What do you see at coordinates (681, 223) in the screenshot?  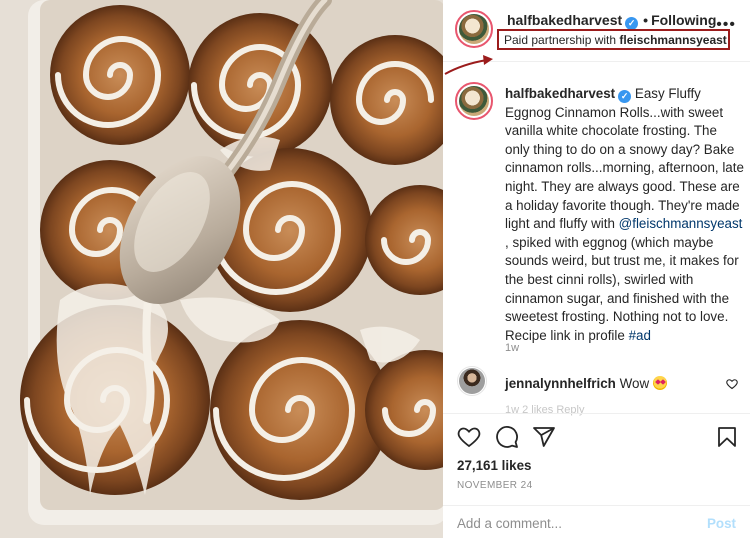 I see `caption-mention-link: @fleischmannsyeast` at bounding box center [681, 223].